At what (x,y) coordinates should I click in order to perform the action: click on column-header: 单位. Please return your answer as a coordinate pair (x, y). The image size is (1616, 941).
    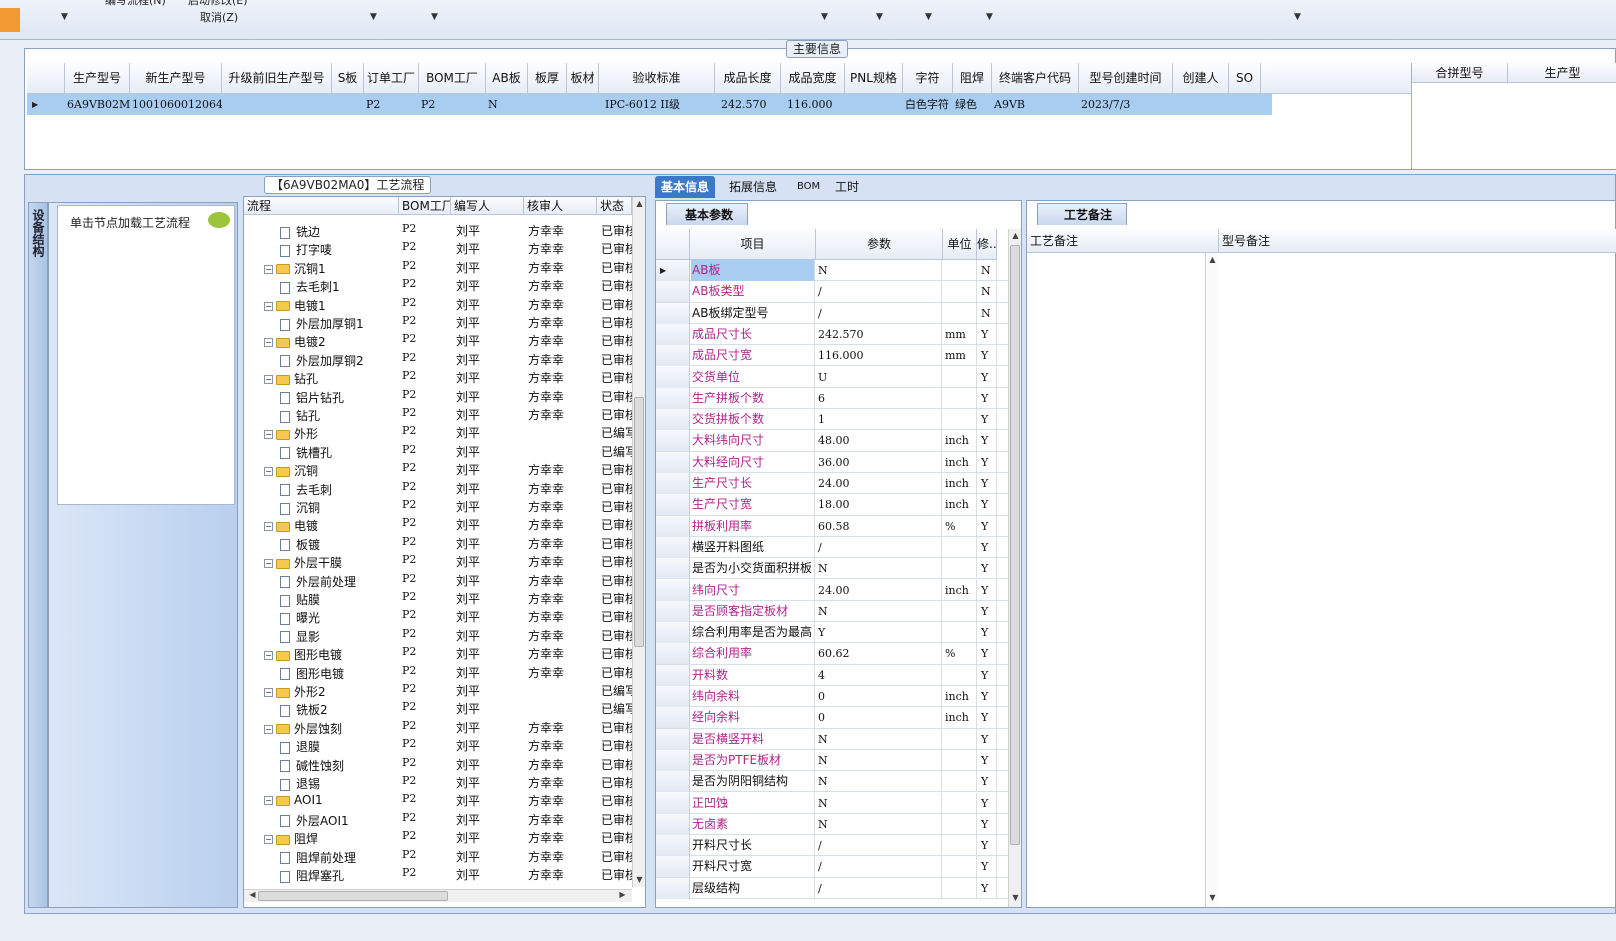
    Looking at the image, I should click on (960, 244).